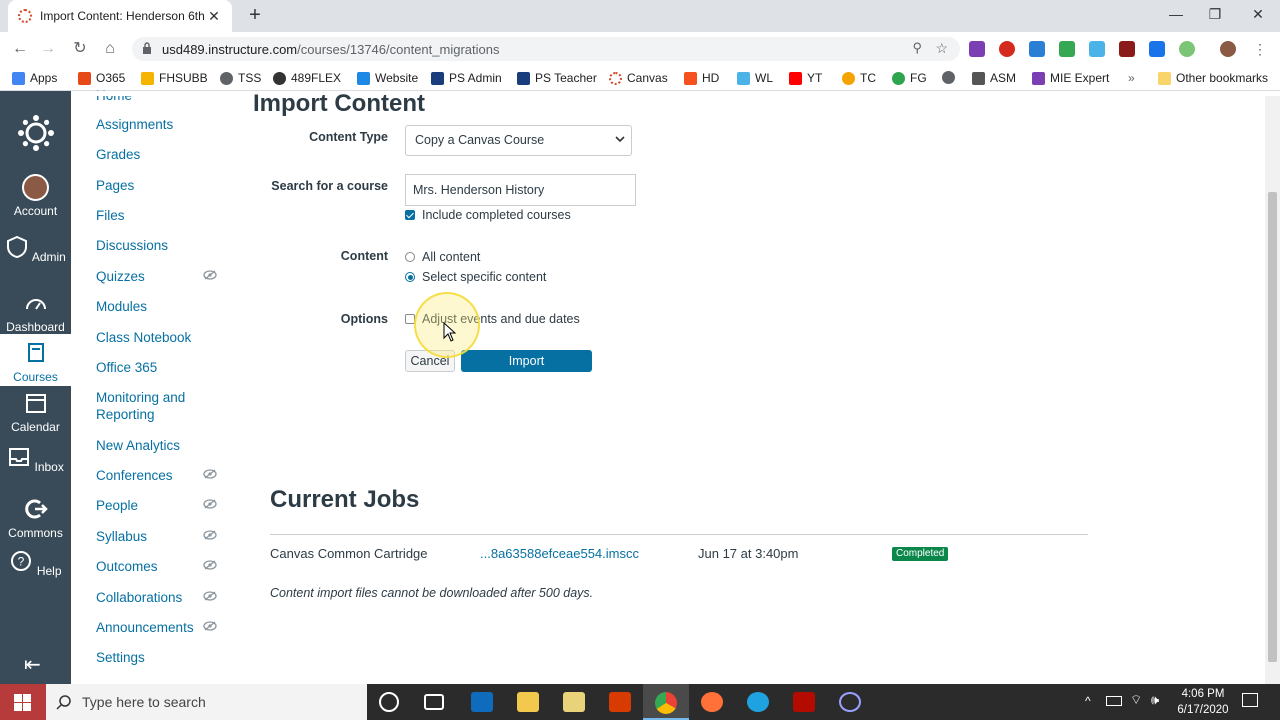 The width and height of the screenshot is (1280, 720). Describe the element at coordinates (389, 702) in the screenshot. I see `cortana-icon` at that location.